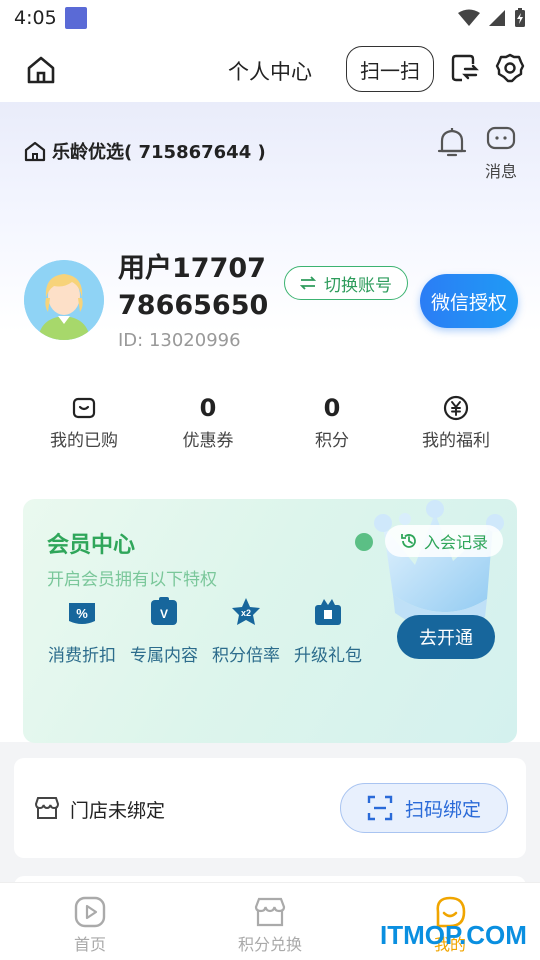 This screenshot has width=540, height=960. What do you see at coordinates (453, 935) in the screenshot?
I see `watermark: ITMOP.COM` at bounding box center [453, 935].